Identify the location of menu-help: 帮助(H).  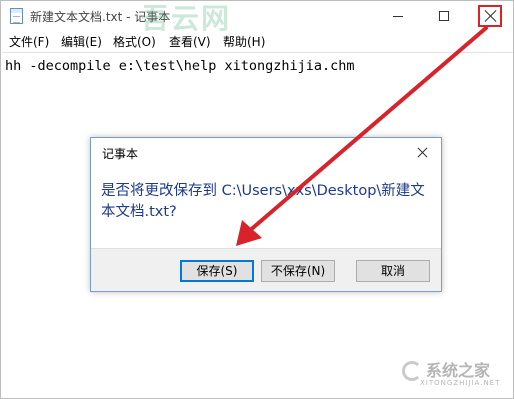
(244, 41).